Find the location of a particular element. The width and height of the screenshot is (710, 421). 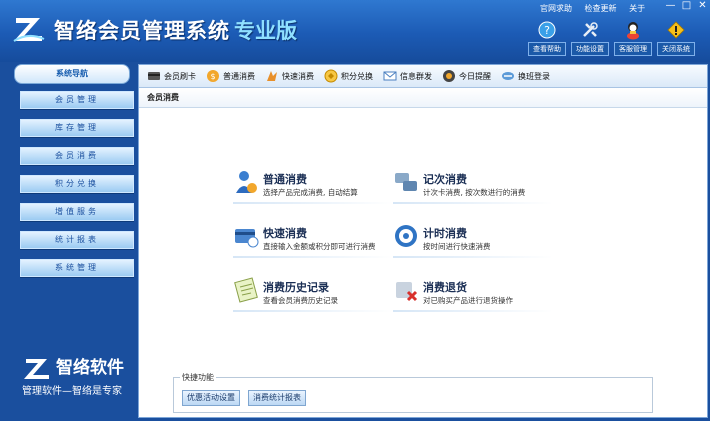

close-system-button: 关闭系统 is located at coordinates (676, 38).